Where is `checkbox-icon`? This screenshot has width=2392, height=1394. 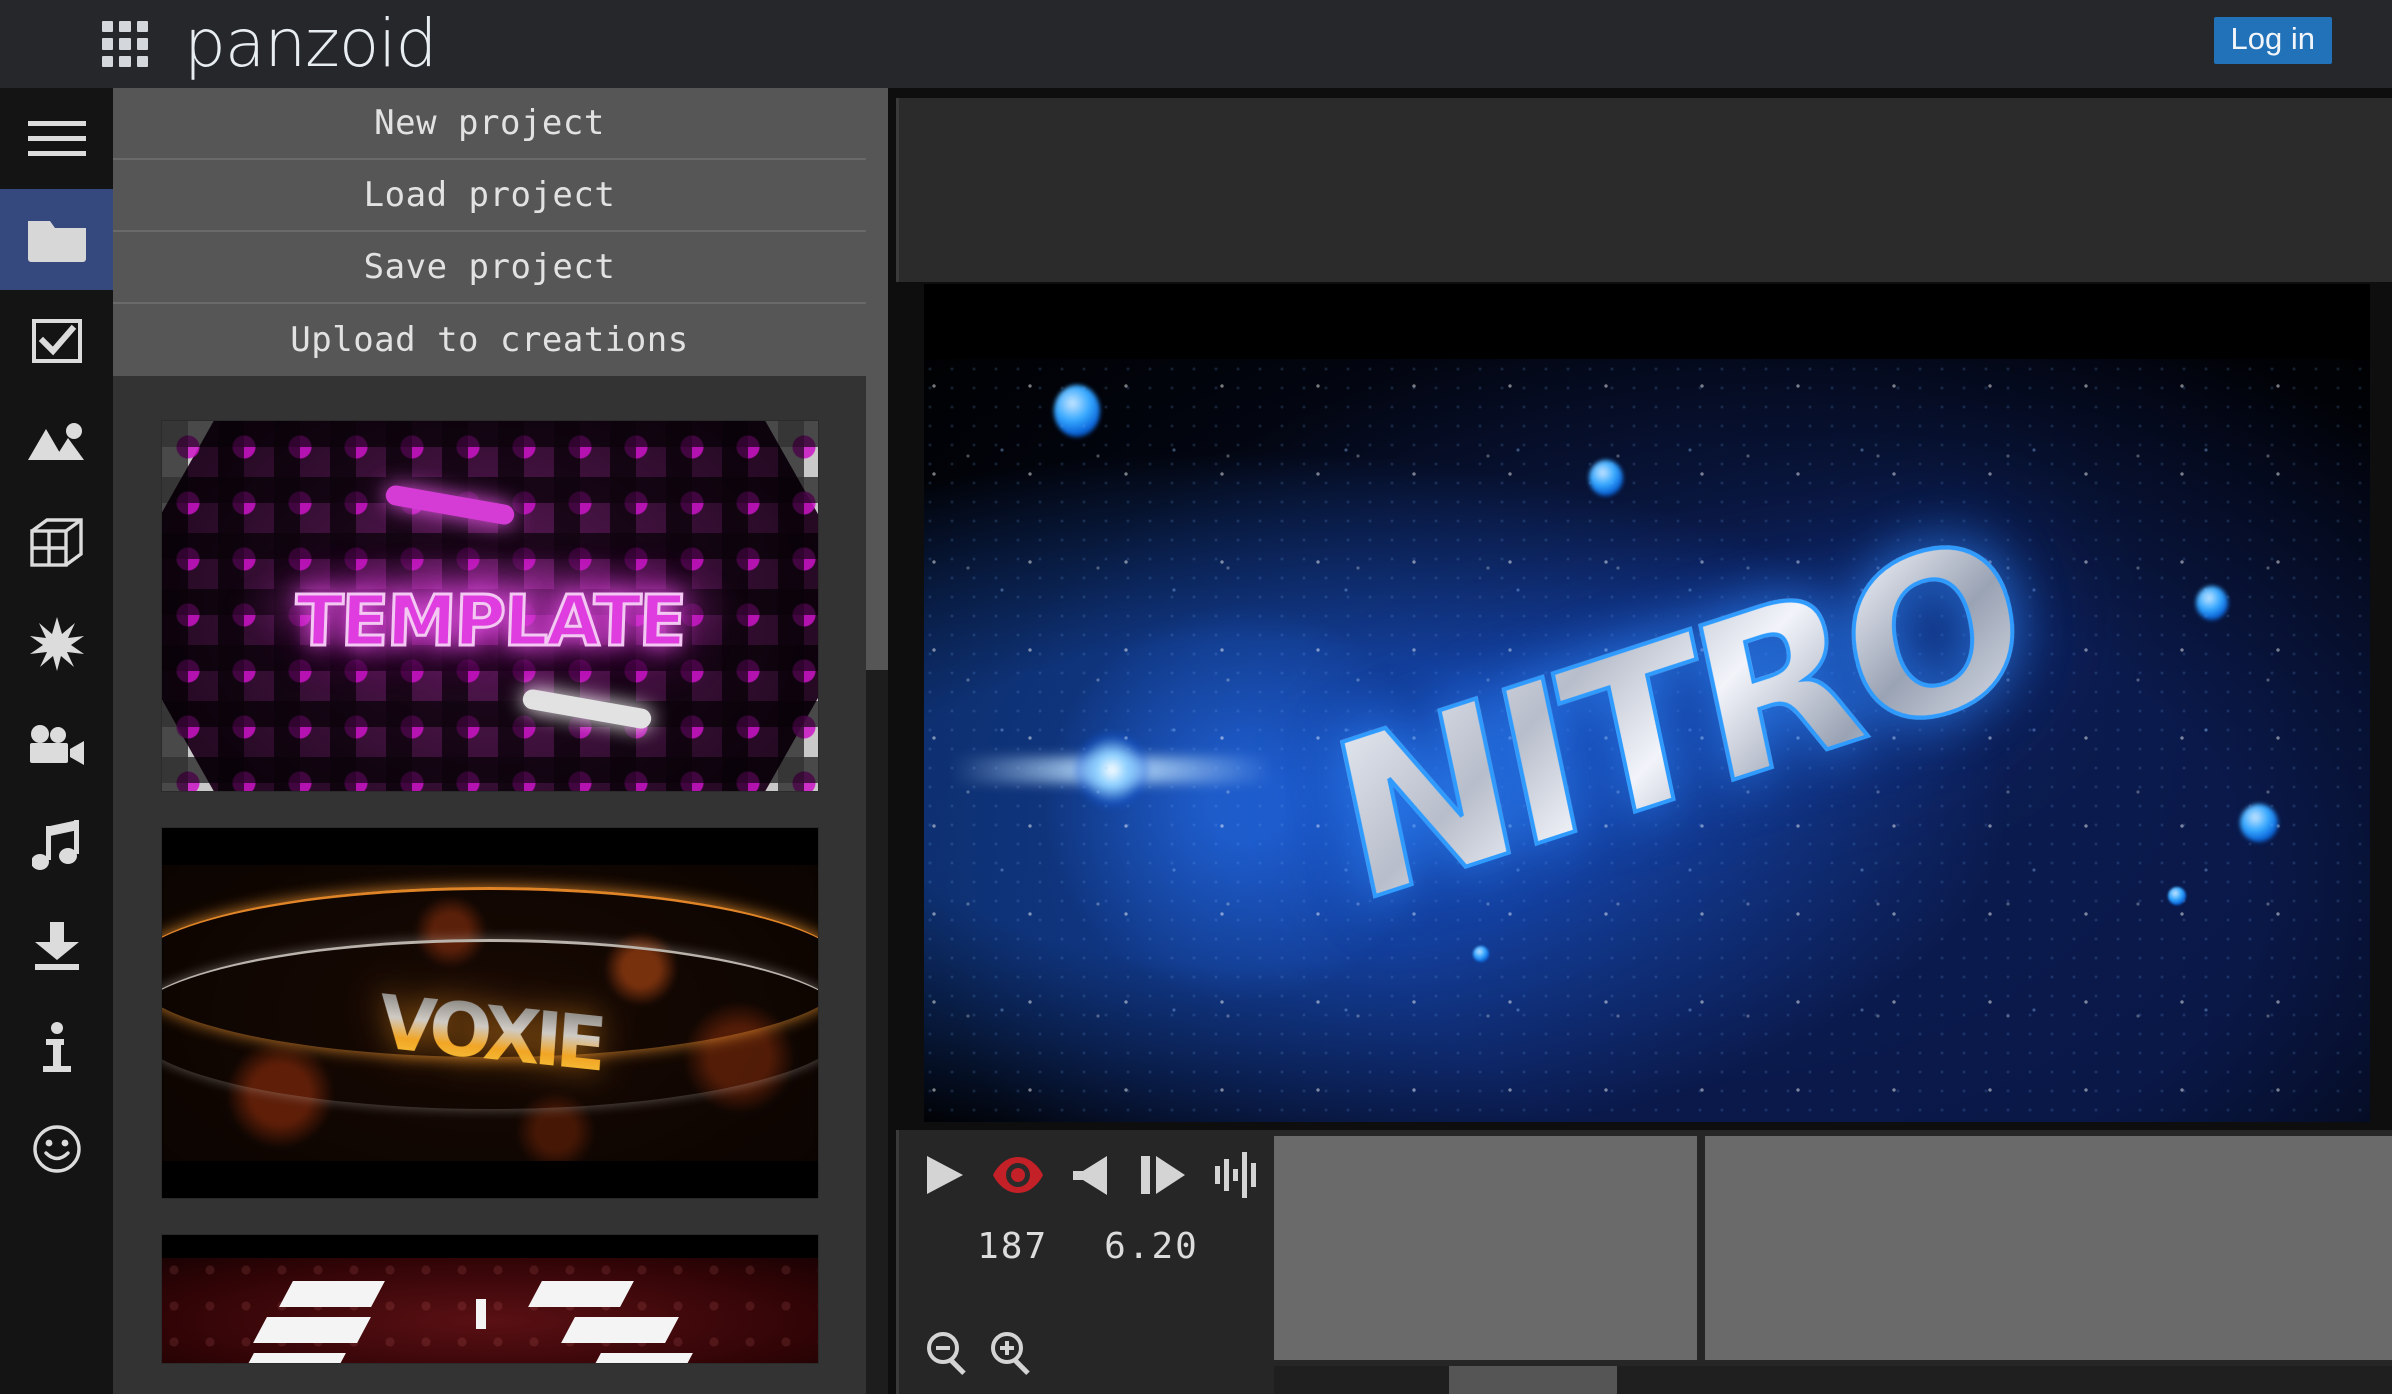 checkbox-icon is located at coordinates (56, 340).